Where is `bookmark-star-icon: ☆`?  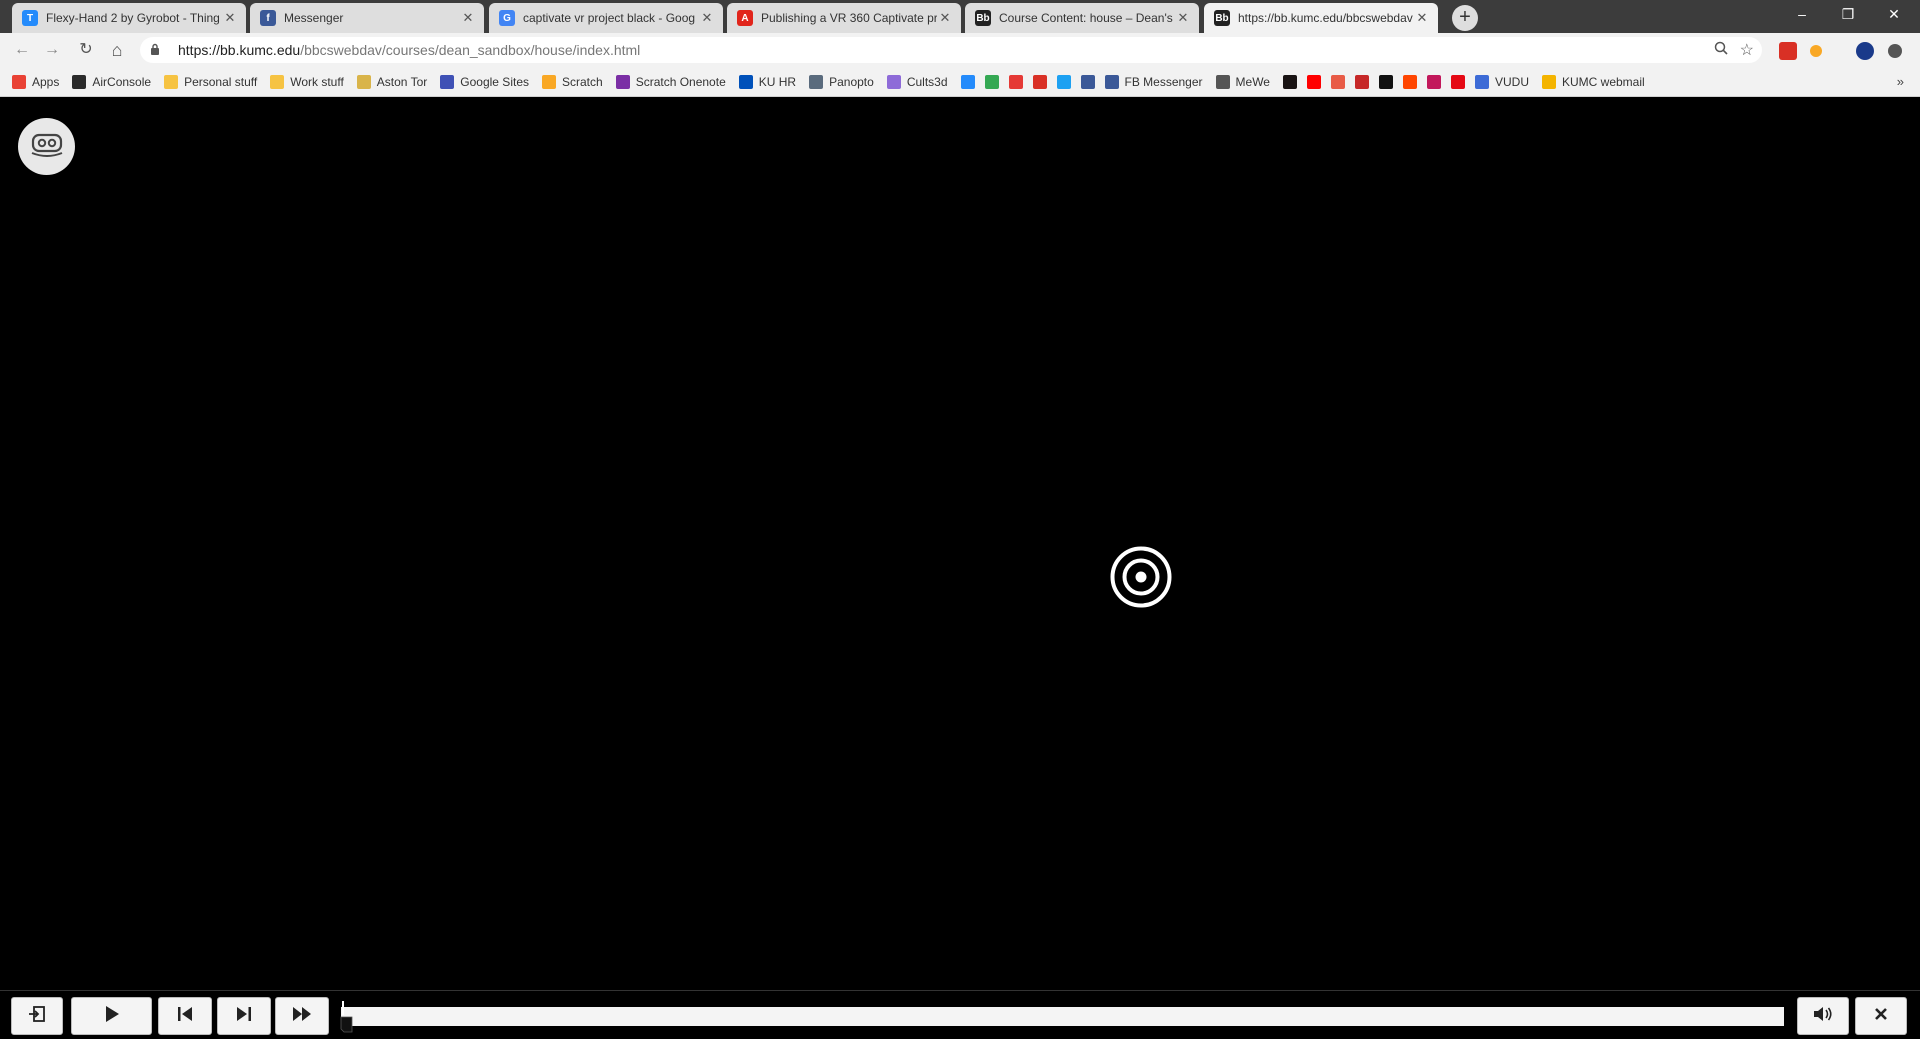
bookmark-star-icon: ☆ is located at coordinates (1747, 50).